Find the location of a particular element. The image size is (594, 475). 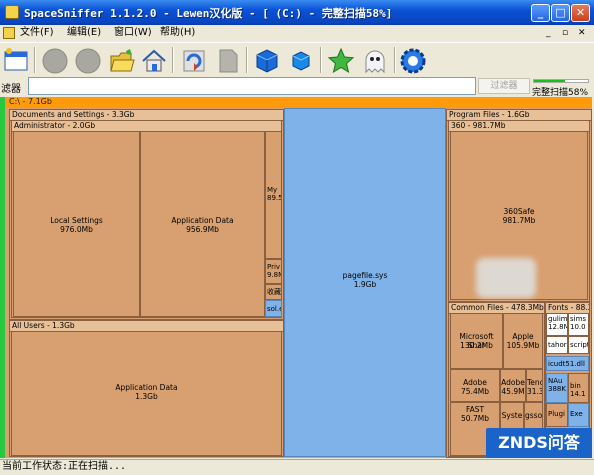

treemap-folder-bin: bin 14.1 is located at coordinates (578, 388).